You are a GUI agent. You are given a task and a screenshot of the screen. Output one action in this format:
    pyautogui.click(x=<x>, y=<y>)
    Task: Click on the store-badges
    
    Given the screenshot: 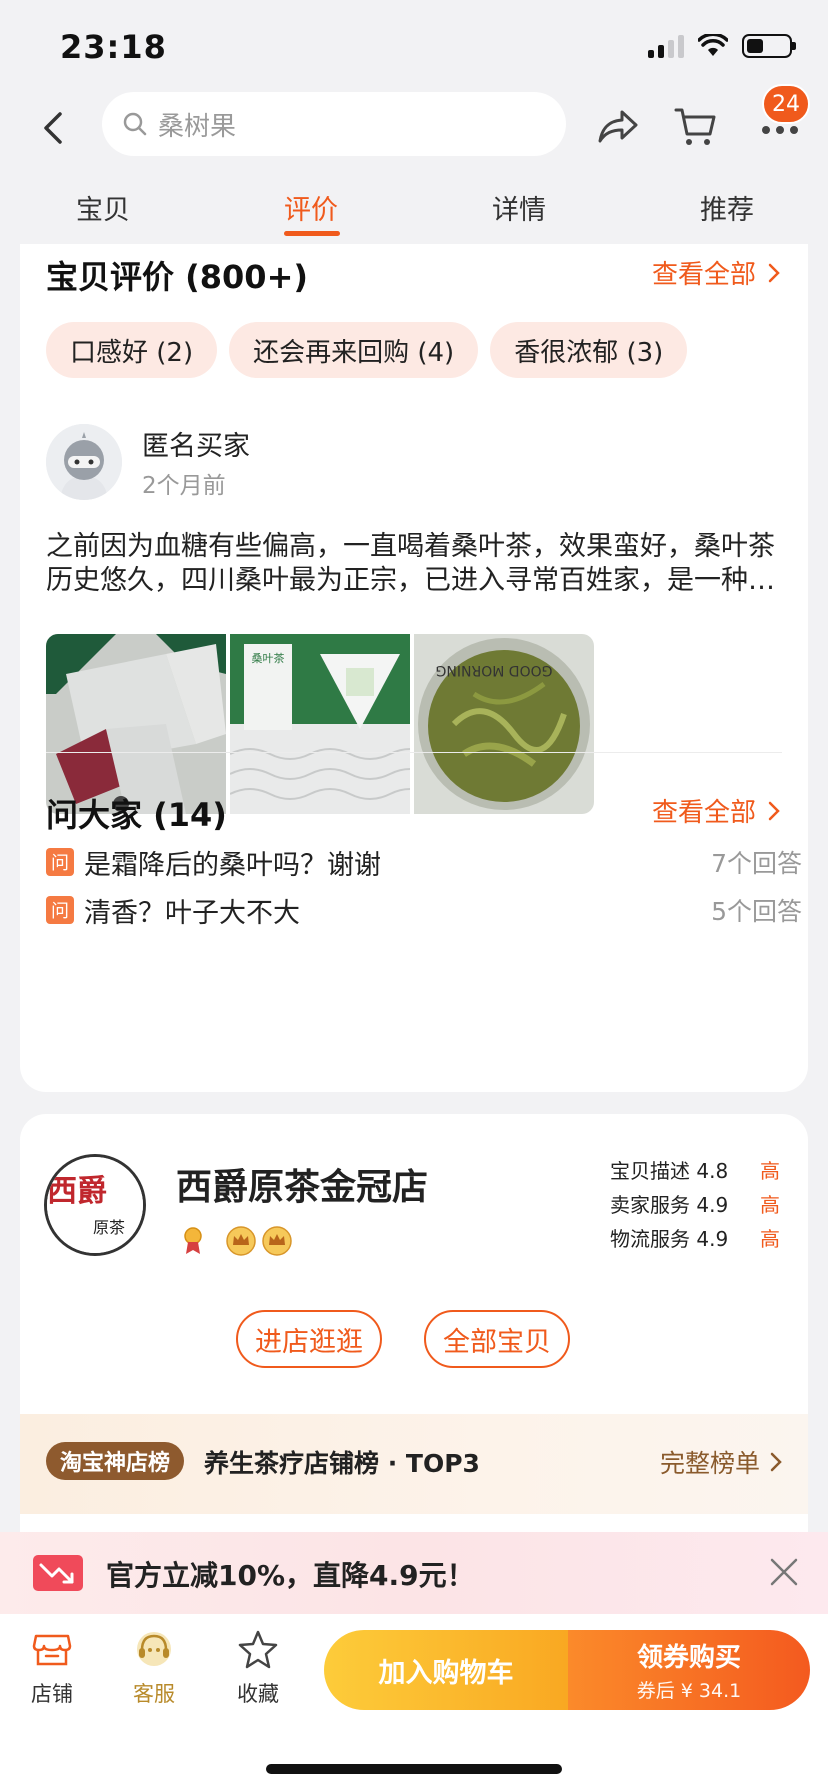 What is the action you would take?
    pyautogui.click(x=236, y=1241)
    